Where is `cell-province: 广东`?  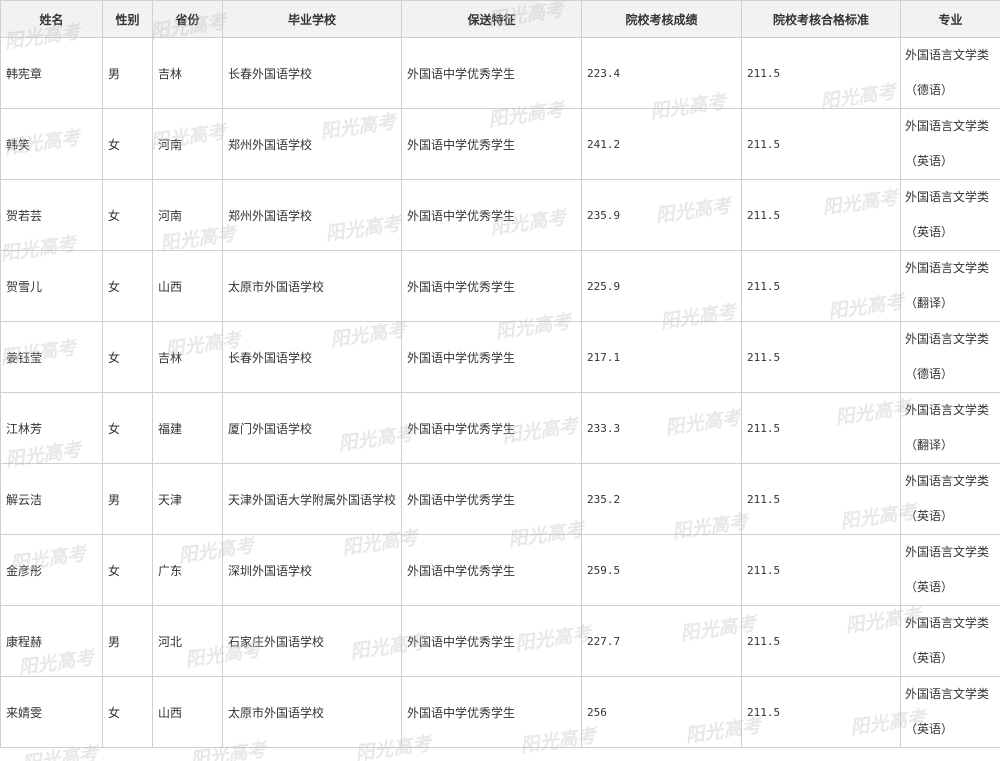
cell-province: 广东 is located at coordinates (187, 570).